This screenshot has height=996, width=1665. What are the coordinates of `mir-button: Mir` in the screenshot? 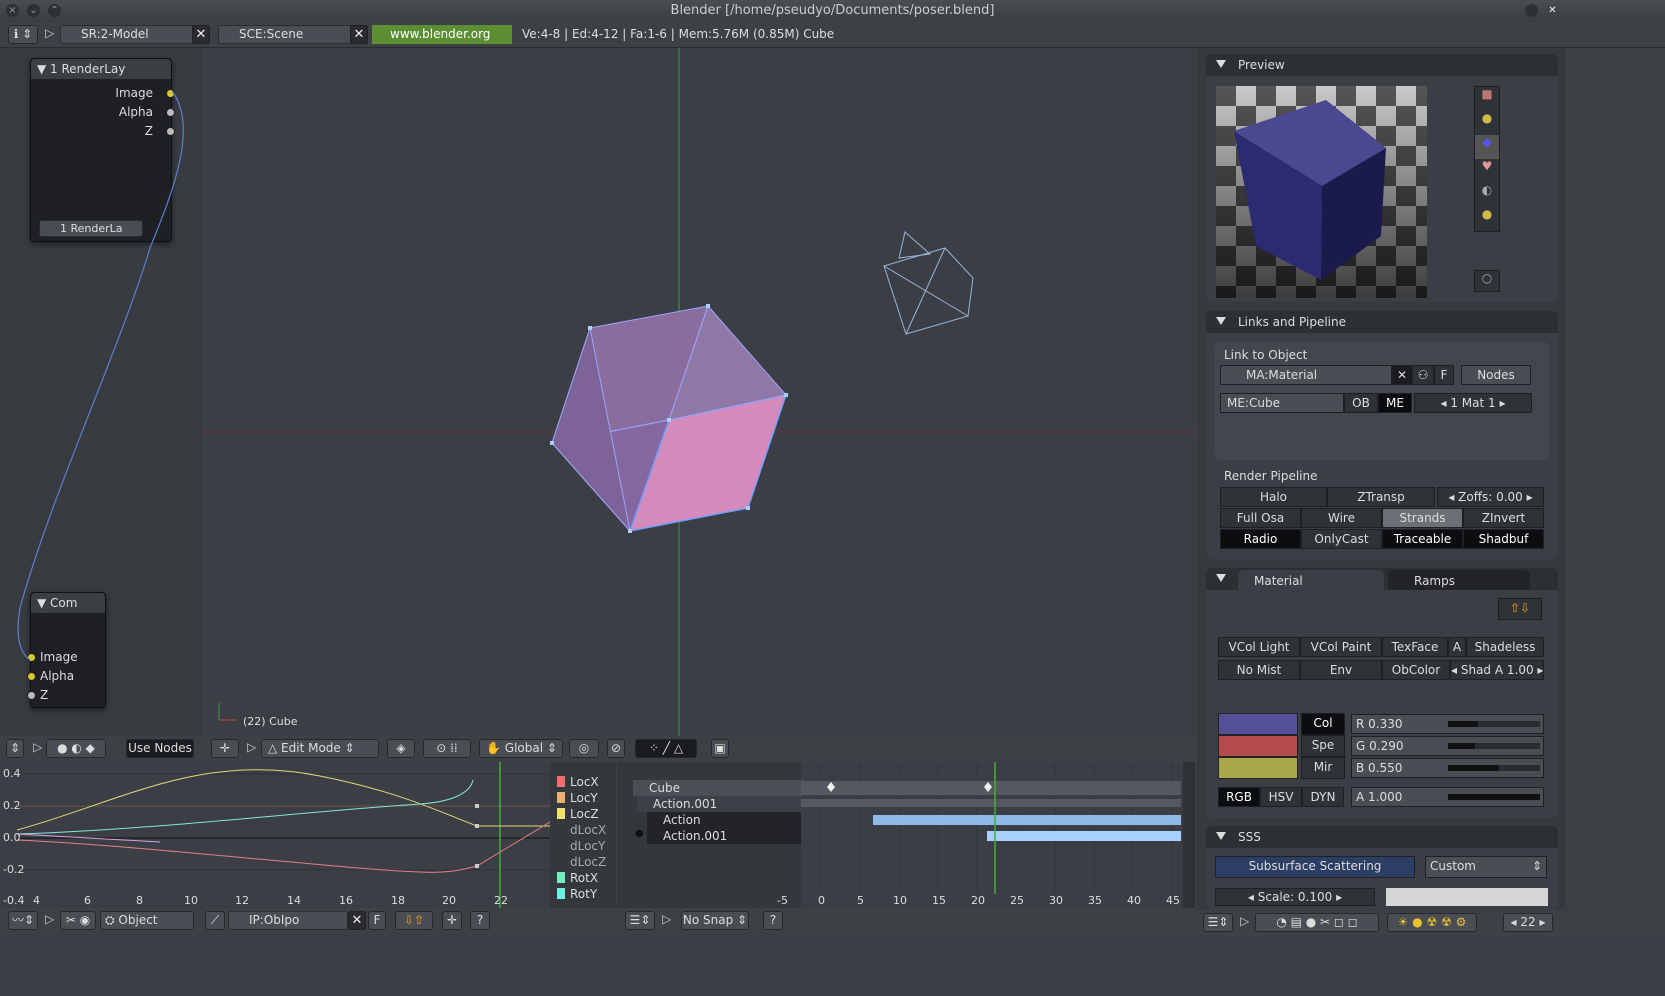 It's located at (1323, 768).